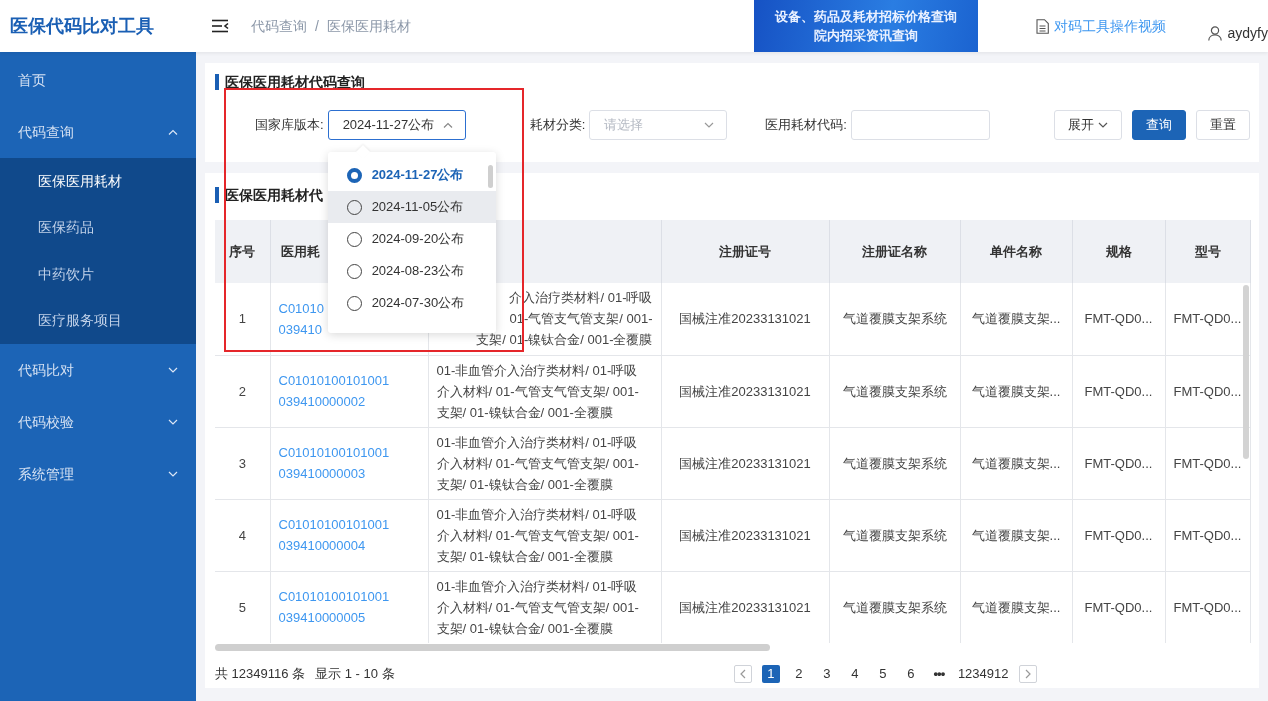  Describe the element at coordinates (242, 607) in the screenshot. I see `table-cell: 5` at that location.